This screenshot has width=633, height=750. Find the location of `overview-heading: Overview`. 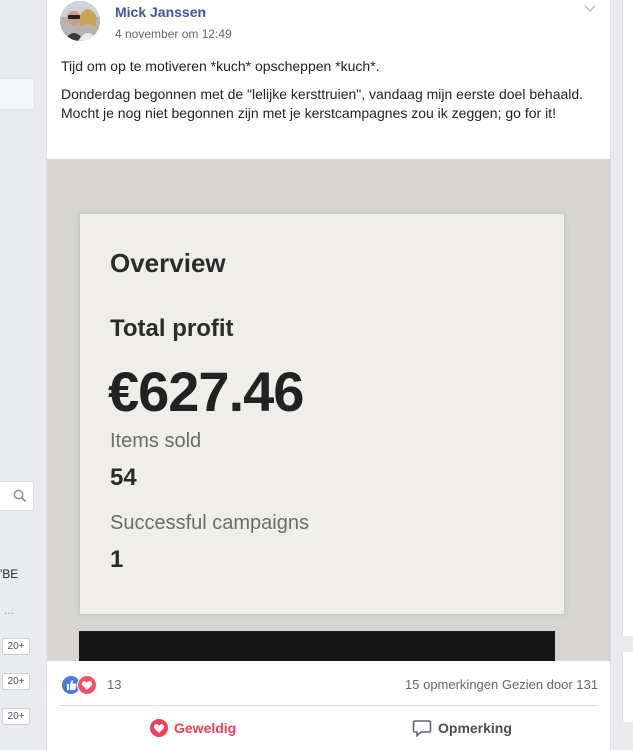

overview-heading: Overview is located at coordinates (168, 263).